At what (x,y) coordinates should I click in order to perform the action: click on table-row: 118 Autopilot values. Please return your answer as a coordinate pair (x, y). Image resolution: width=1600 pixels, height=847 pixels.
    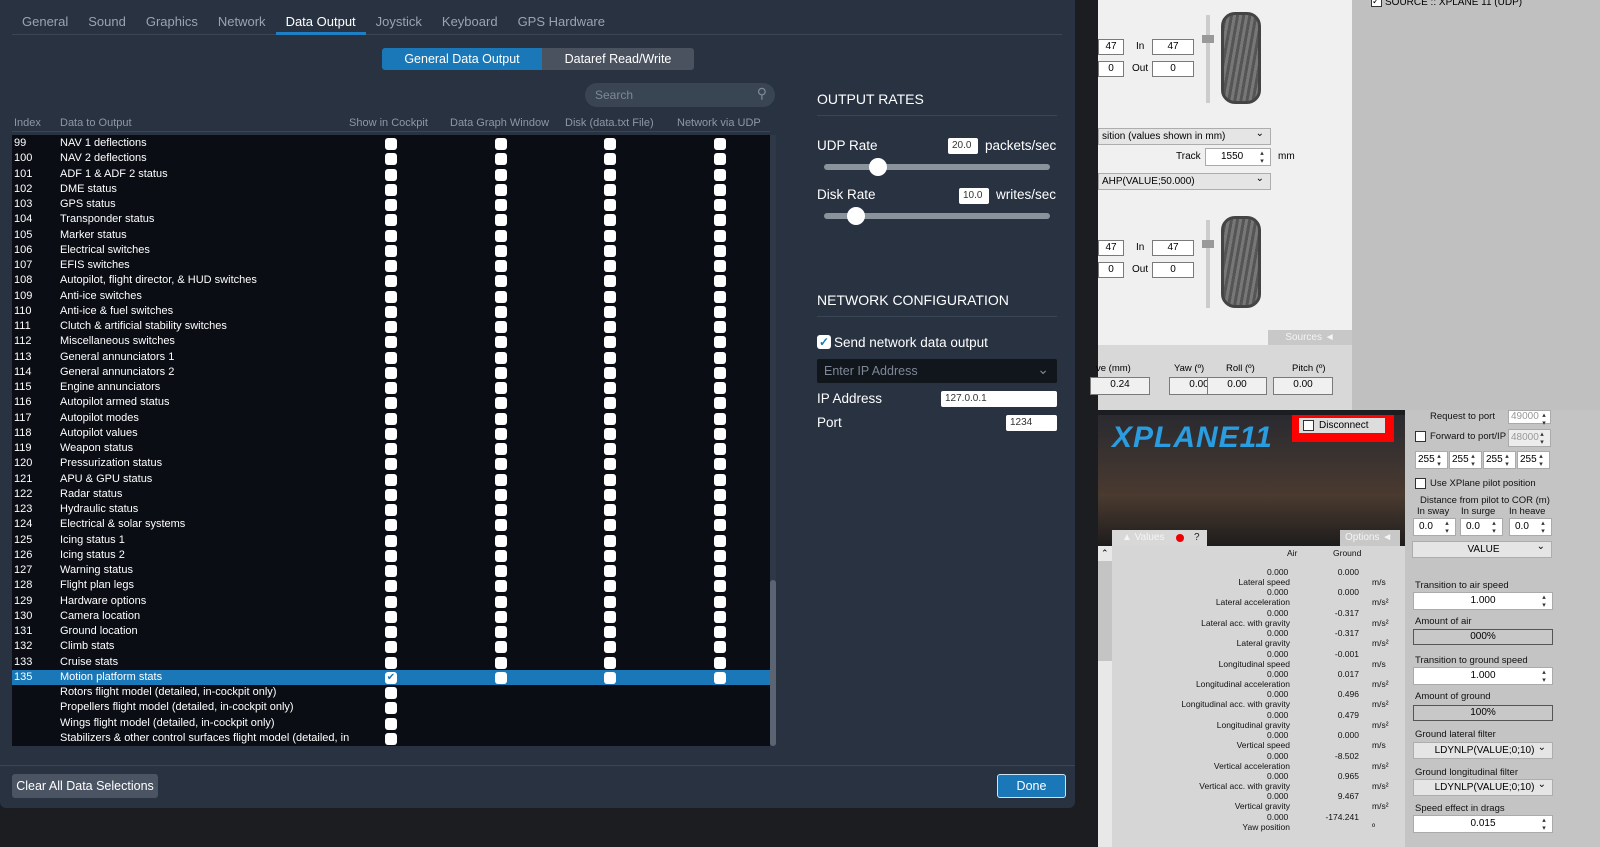
    Looking at the image, I should click on (391, 433).